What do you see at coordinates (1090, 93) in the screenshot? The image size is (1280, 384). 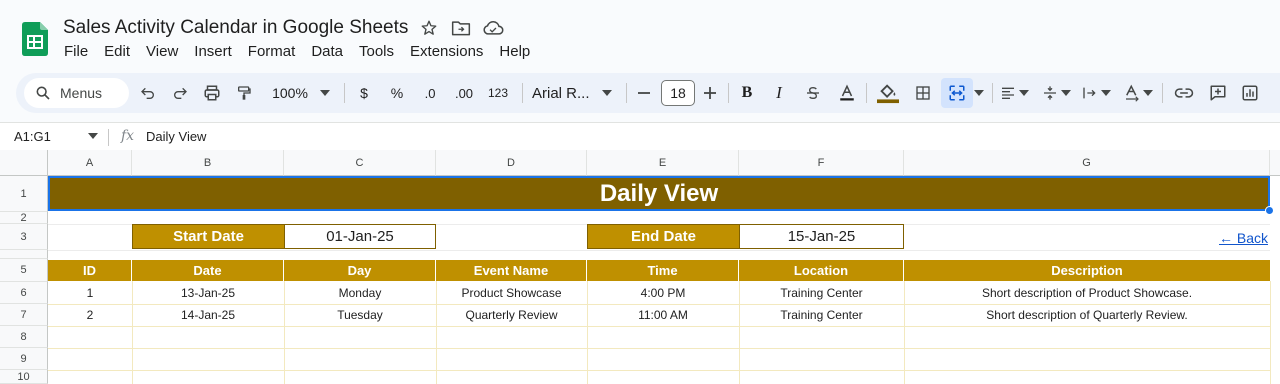 I see `text-wrapping-icon` at bounding box center [1090, 93].